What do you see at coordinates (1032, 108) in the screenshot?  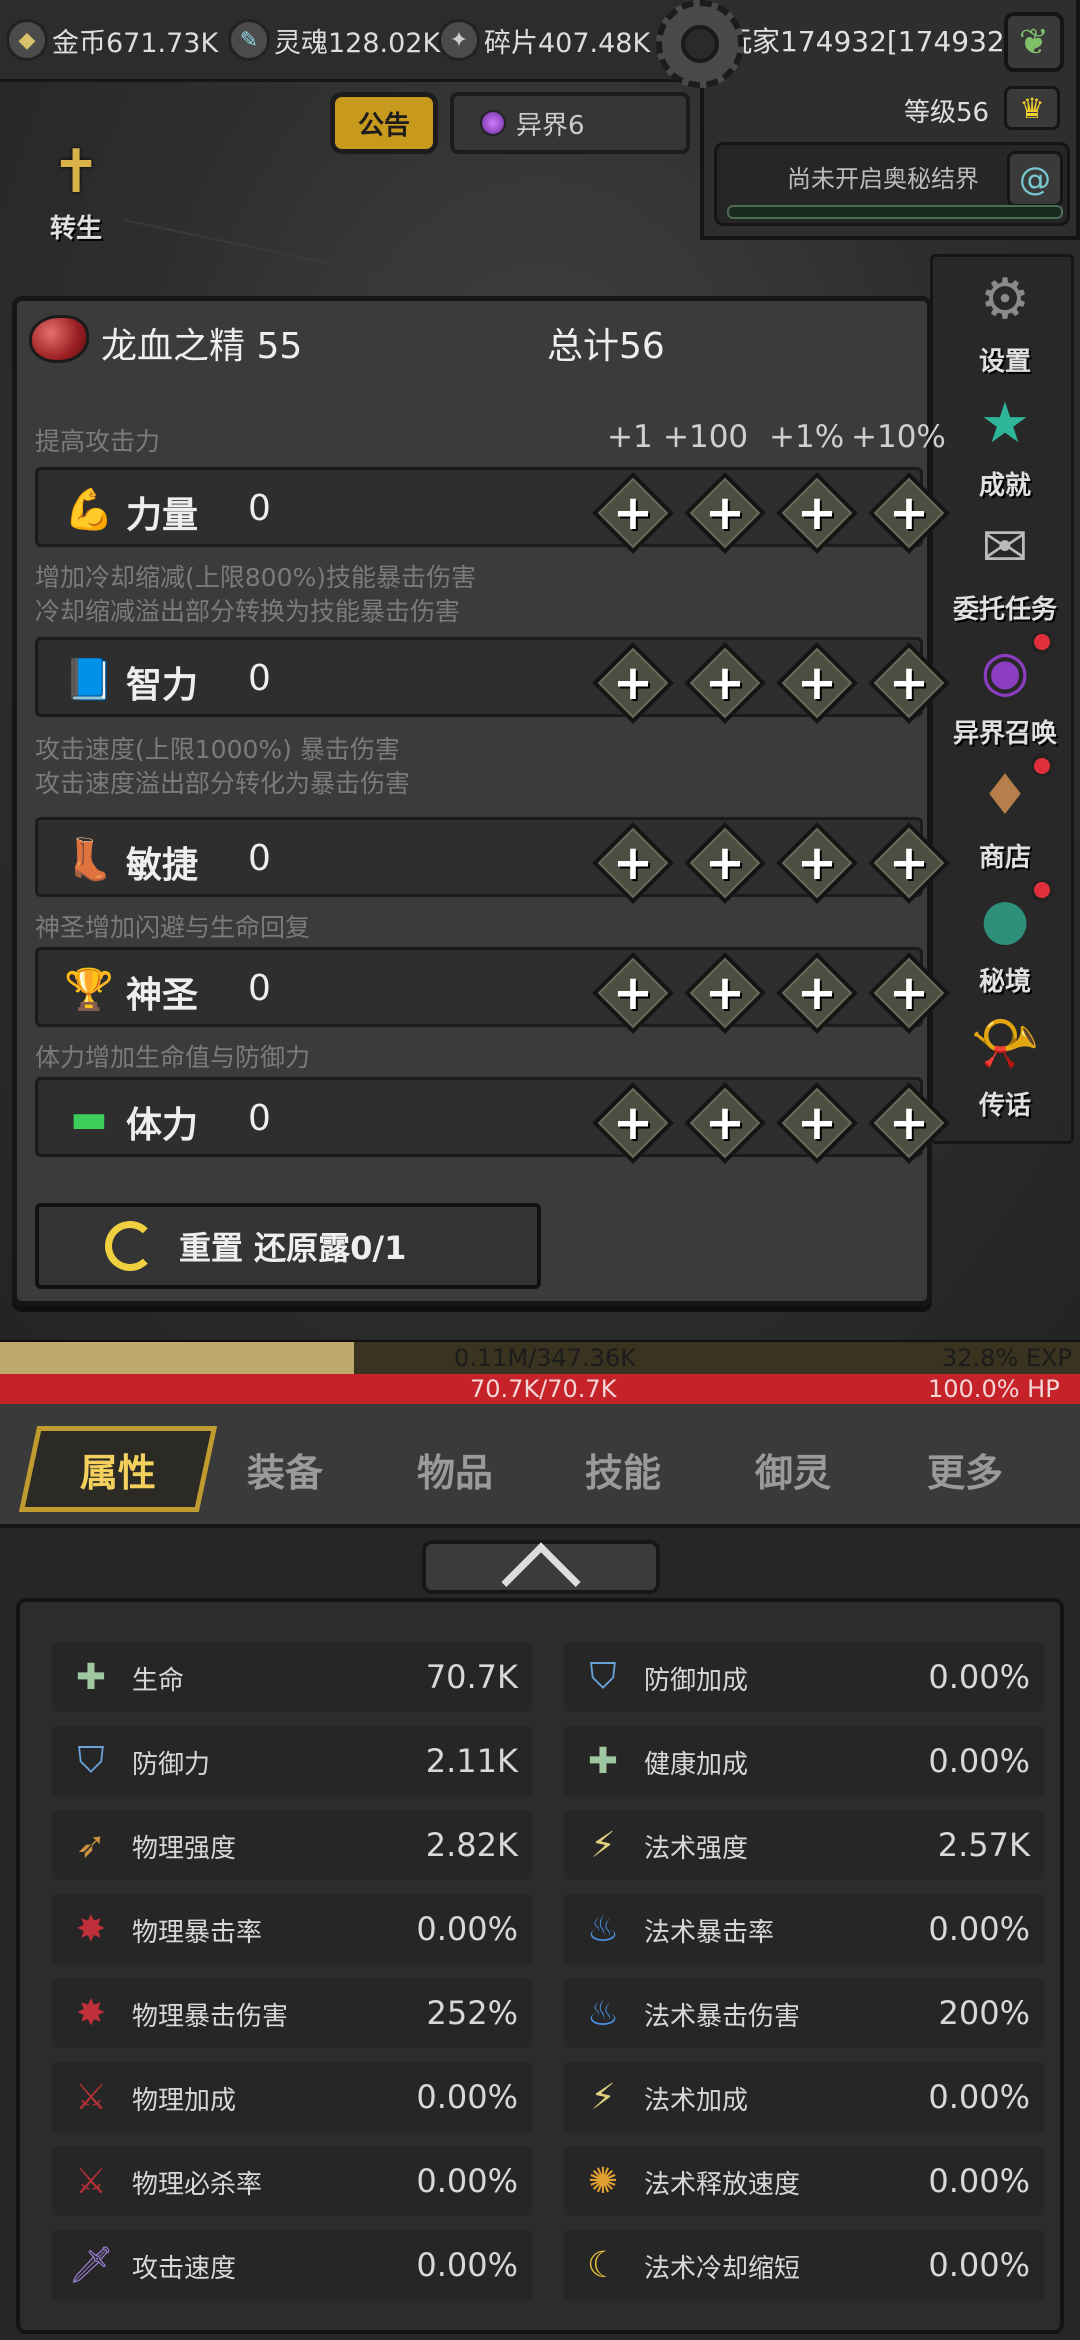 I see `level-crown-button: ♛` at bounding box center [1032, 108].